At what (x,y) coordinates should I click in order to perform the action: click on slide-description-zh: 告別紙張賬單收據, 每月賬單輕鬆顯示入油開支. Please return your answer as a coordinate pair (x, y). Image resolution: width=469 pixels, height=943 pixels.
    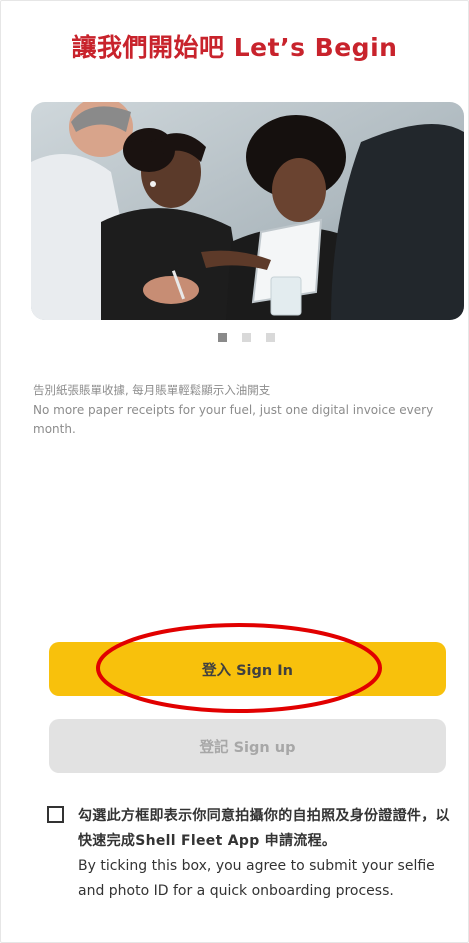
    Looking at the image, I should click on (152, 390).